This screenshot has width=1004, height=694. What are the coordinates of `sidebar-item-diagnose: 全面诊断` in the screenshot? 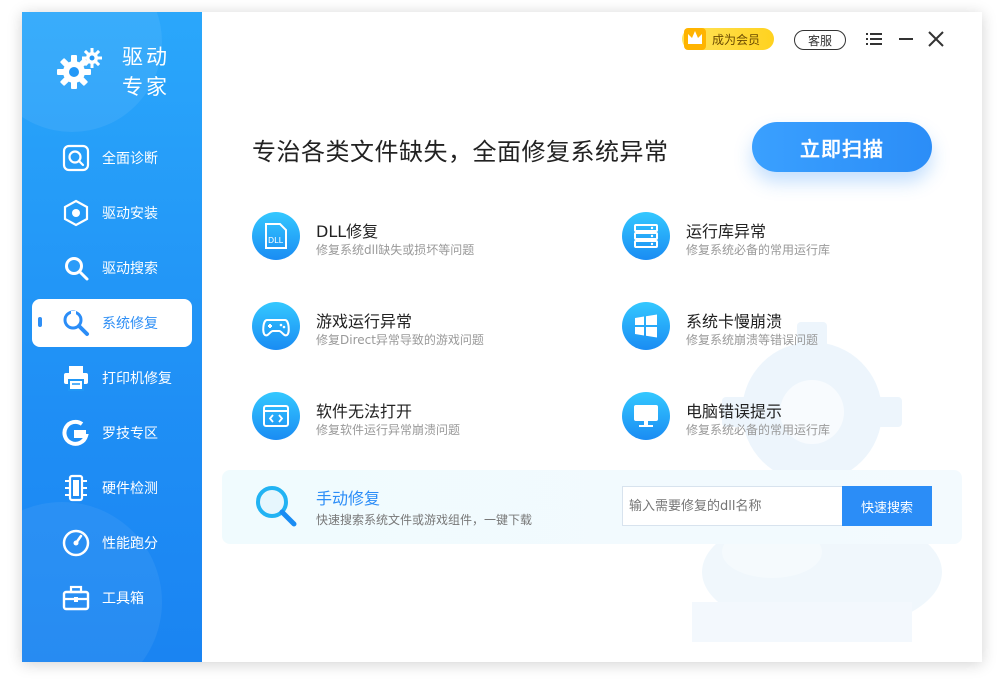 It's located at (112, 157).